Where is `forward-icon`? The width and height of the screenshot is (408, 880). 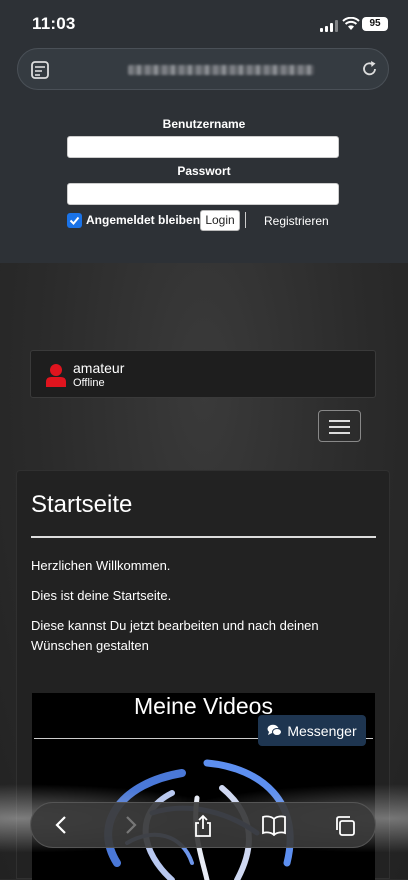
forward-icon is located at coordinates (130, 825).